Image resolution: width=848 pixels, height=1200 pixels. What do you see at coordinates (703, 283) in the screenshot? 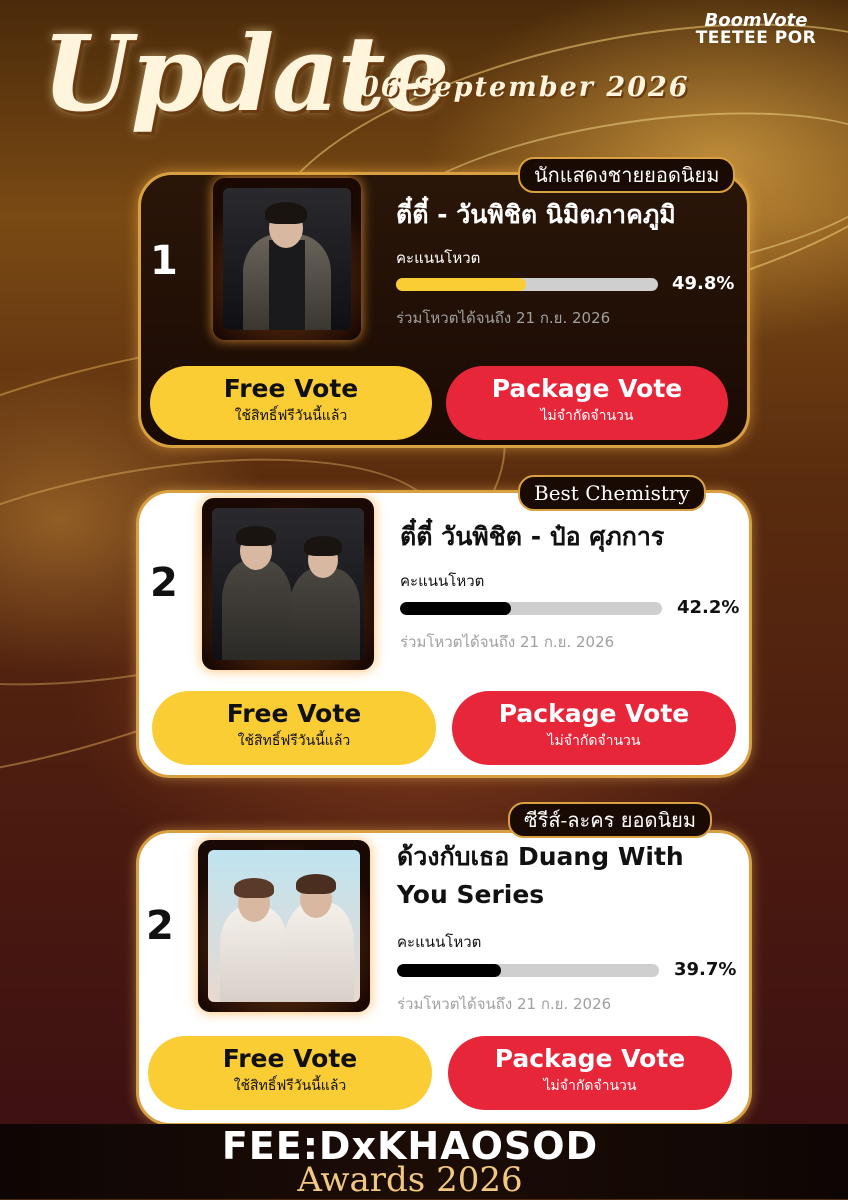
I see `vote-percentage: 49.8%` at bounding box center [703, 283].